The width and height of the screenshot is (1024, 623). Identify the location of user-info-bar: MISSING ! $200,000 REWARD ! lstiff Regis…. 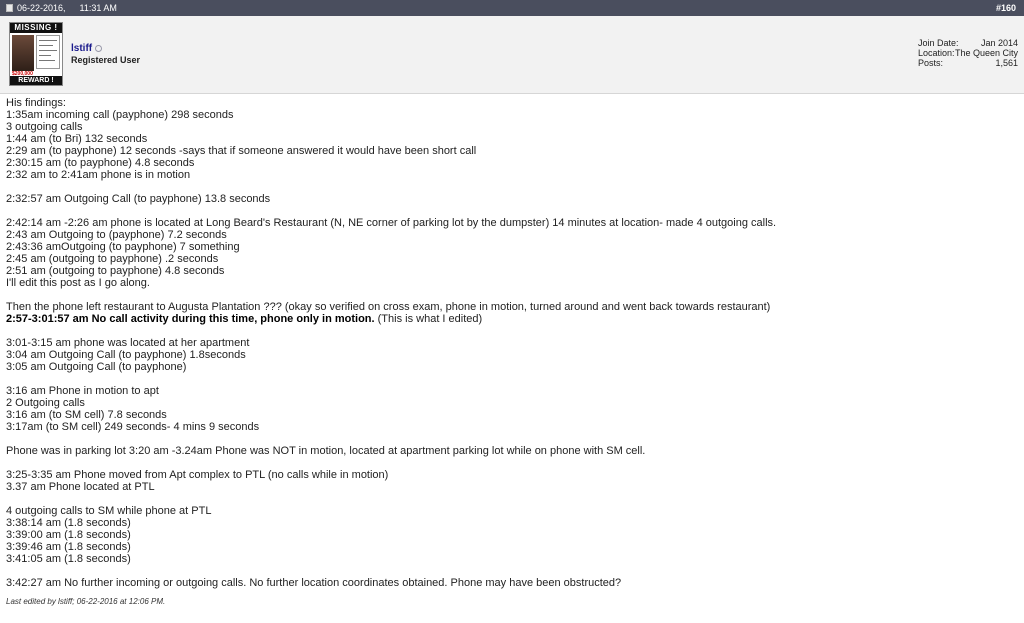
(512, 55).